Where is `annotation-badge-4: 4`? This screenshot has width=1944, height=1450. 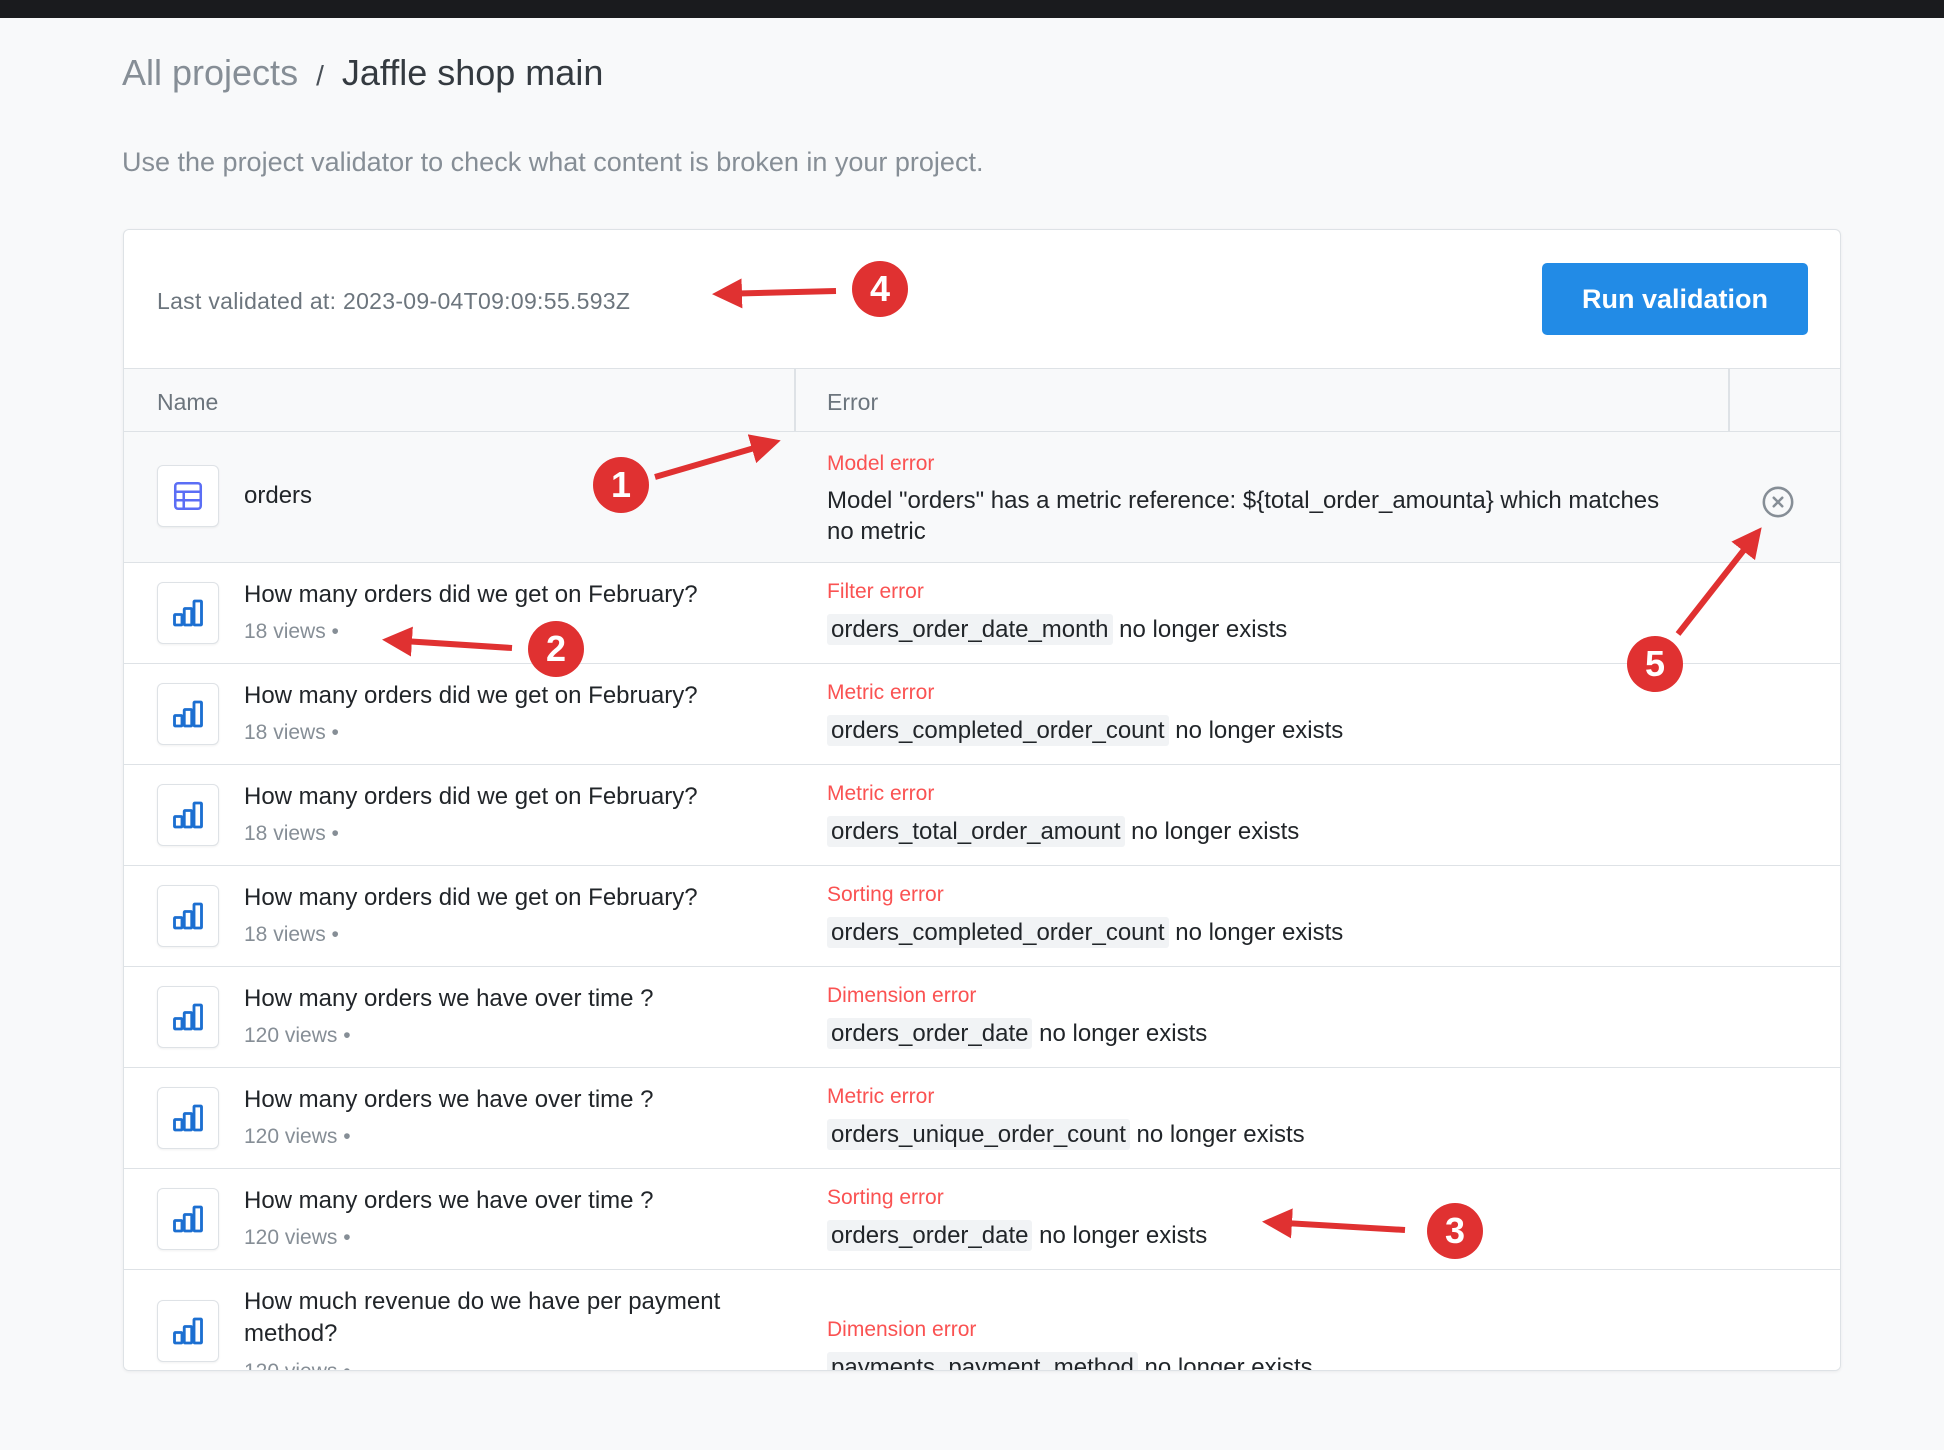
annotation-badge-4: 4 is located at coordinates (880, 289).